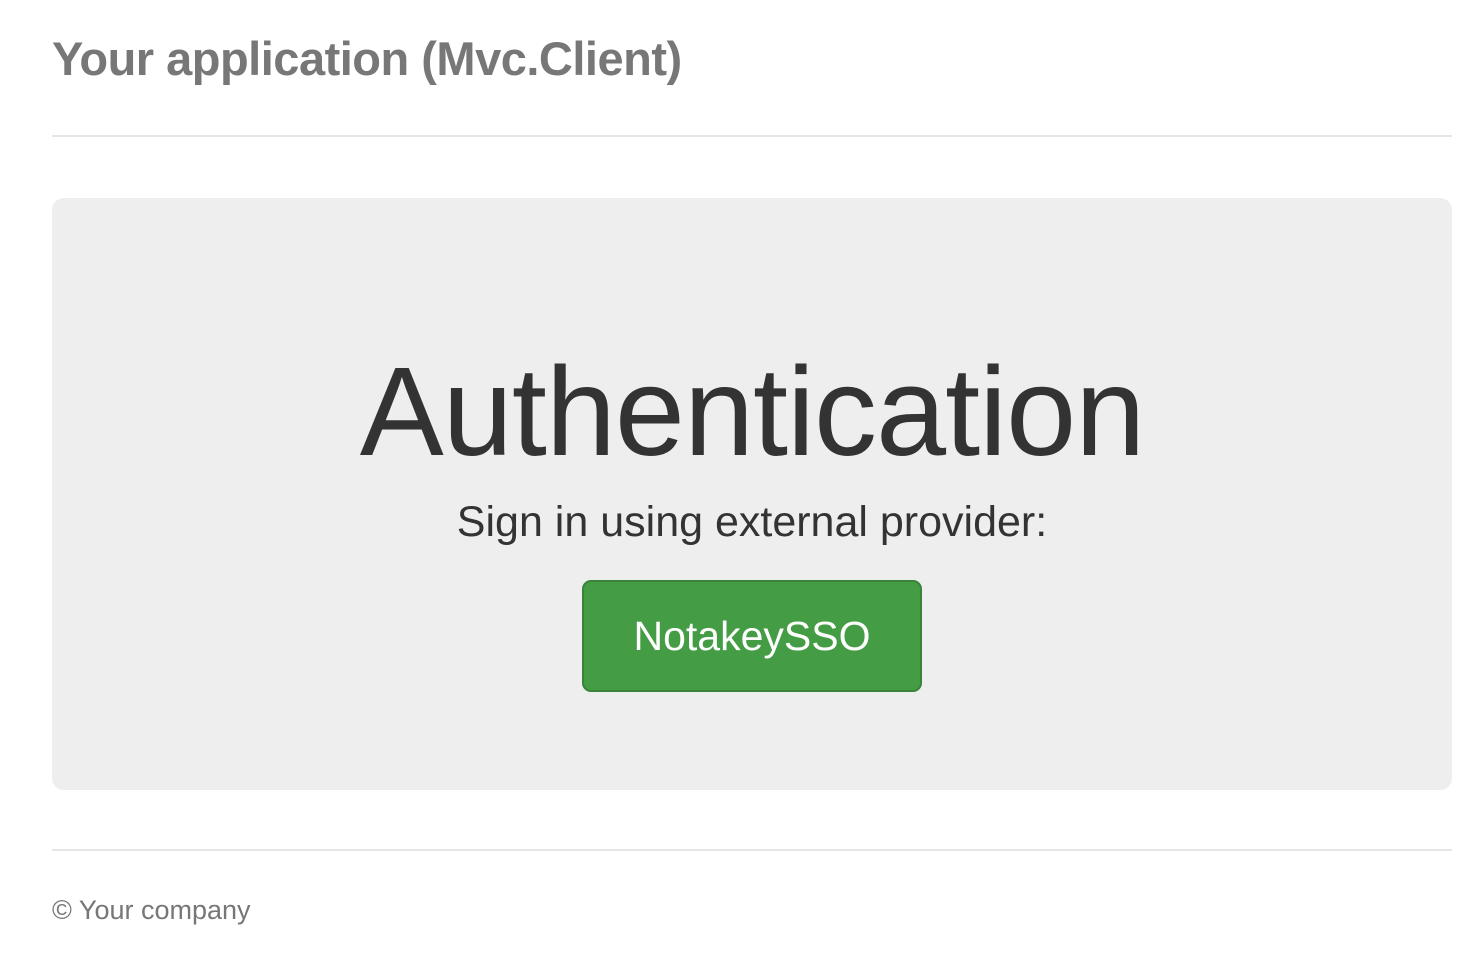 Image resolution: width=1482 pixels, height=954 pixels. I want to click on page-header: Your application (Mvc.Client), so click(752, 82).